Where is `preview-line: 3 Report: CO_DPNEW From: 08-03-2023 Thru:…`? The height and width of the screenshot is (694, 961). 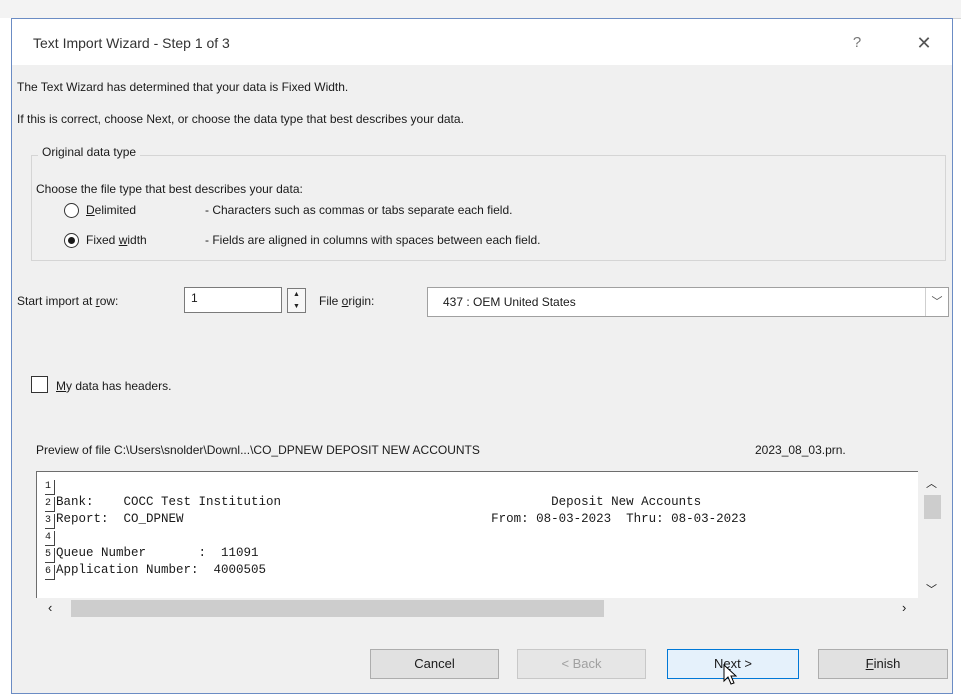
preview-line: 3 Report: CO_DPNEW From: 08-03-2023 Thru:… is located at coordinates (395, 520).